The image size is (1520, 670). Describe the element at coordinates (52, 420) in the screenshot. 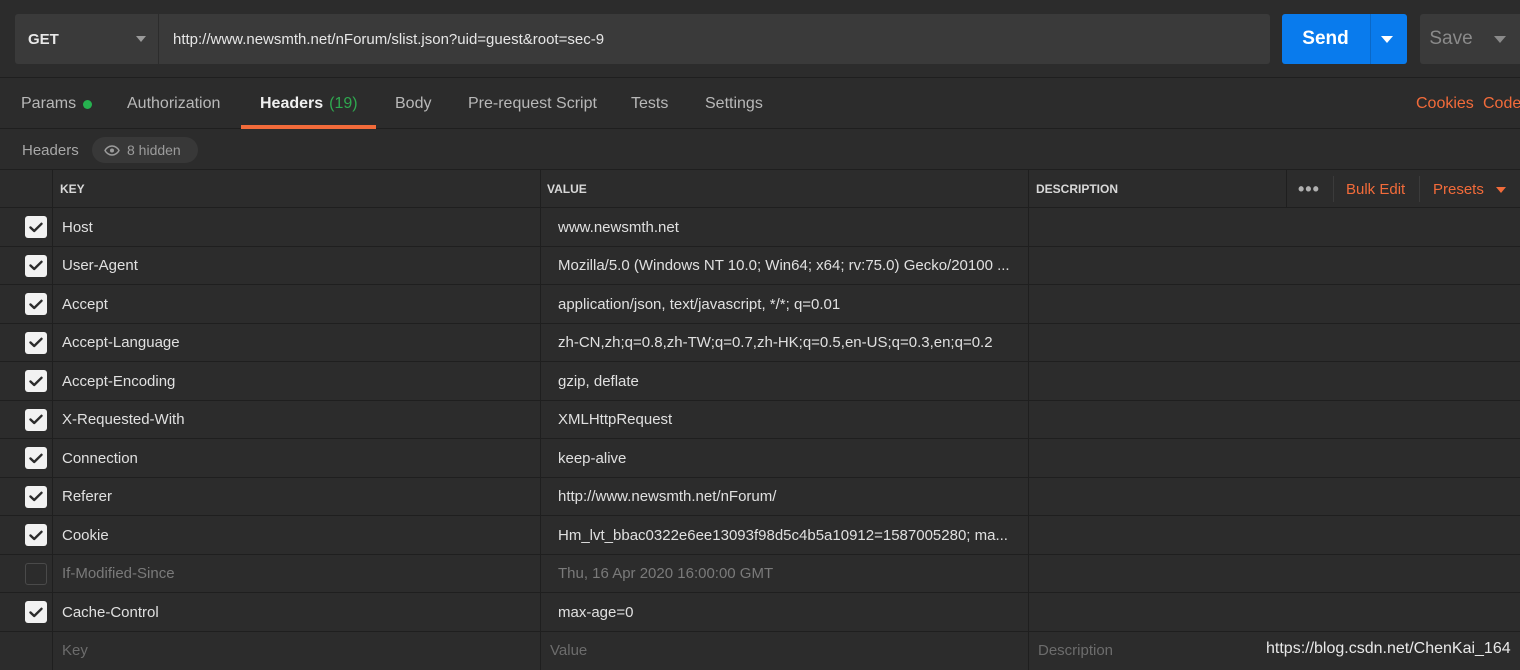

I see `column-divider` at that location.